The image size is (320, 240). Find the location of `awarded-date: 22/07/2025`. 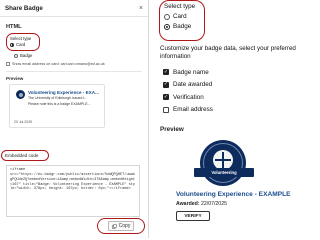

awarded-date: 22/07/2025 is located at coordinates (214, 204).